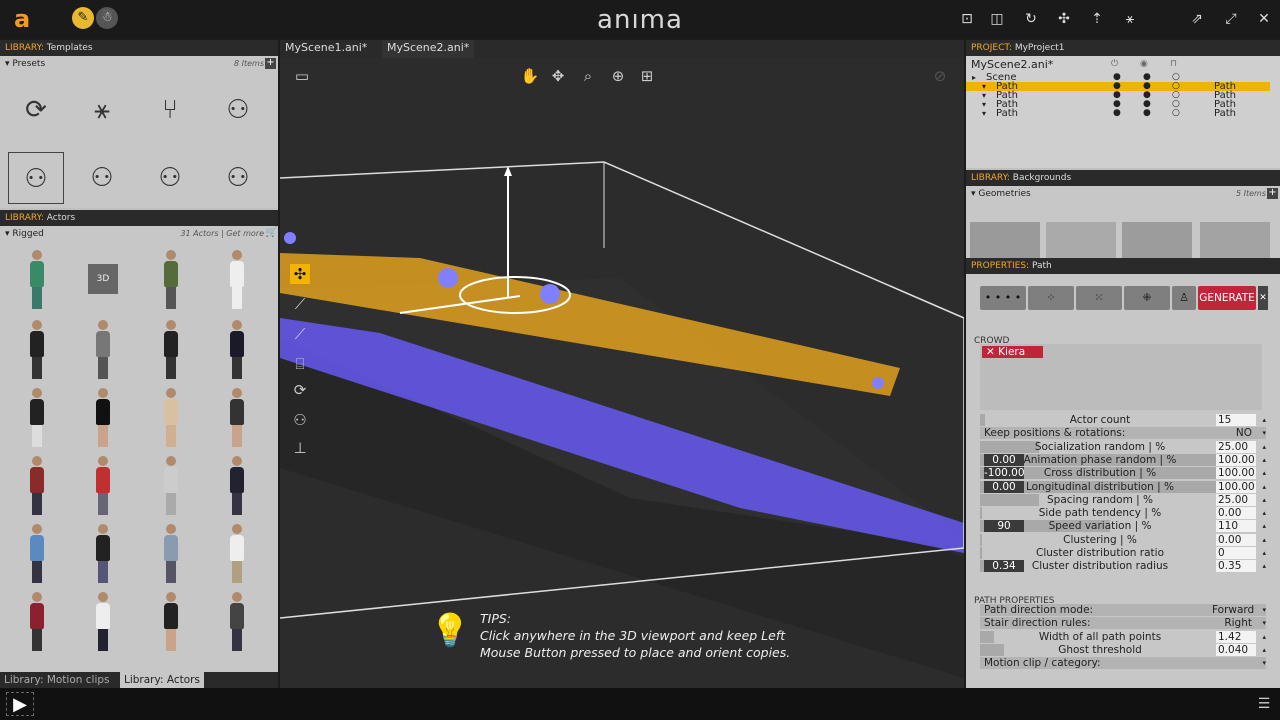 This screenshot has width=1280, height=720. What do you see at coordinates (300, 364) in the screenshot?
I see `stairs-icon: ⌸` at bounding box center [300, 364].